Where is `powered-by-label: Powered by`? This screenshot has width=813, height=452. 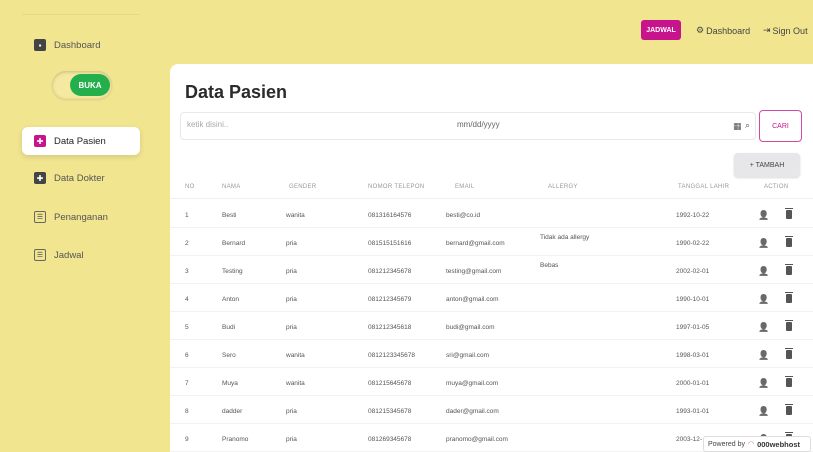 powered-by-label: Powered by is located at coordinates (726, 444).